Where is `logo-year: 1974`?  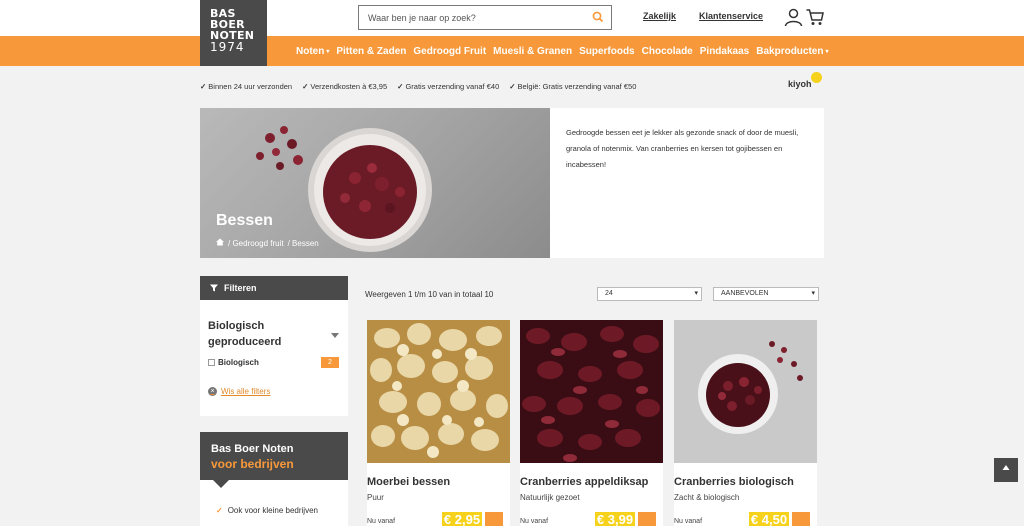 logo-year: 1974 is located at coordinates (227, 47).